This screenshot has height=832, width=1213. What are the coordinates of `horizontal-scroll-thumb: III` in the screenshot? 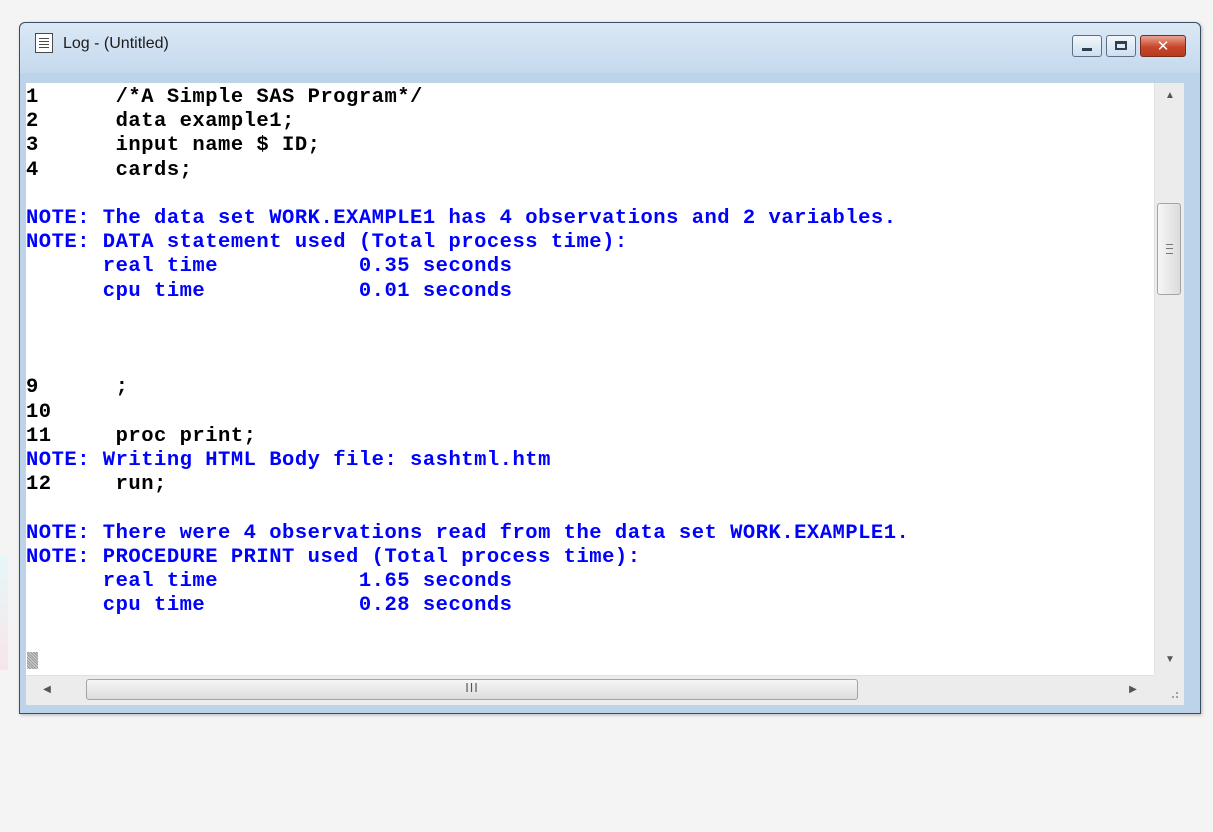 It's located at (472, 689).